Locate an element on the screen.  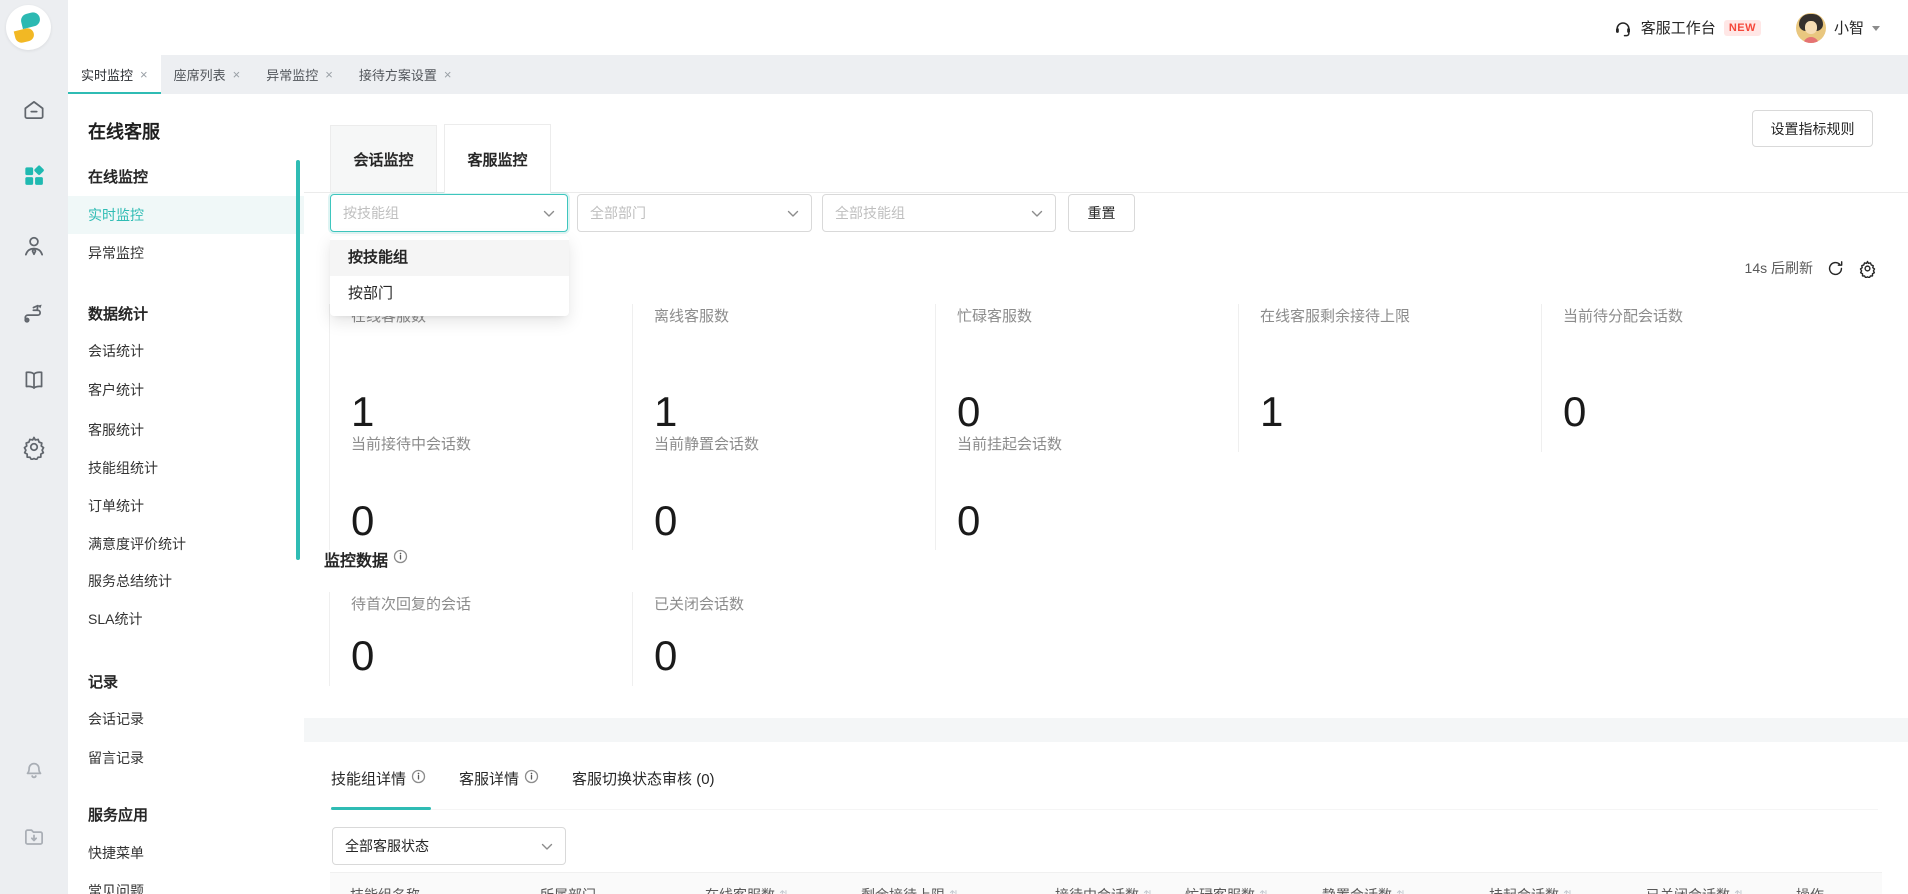
icon-sidebar is located at coordinates (34, 447).